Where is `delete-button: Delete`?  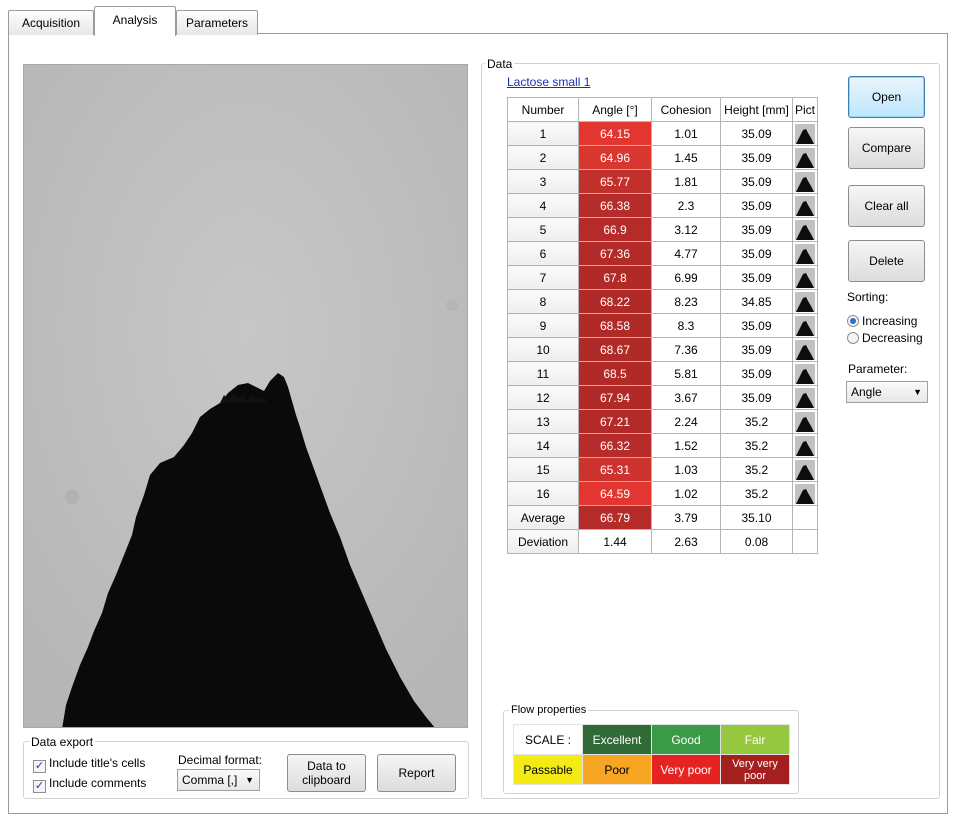 delete-button: Delete is located at coordinates (886, 261).